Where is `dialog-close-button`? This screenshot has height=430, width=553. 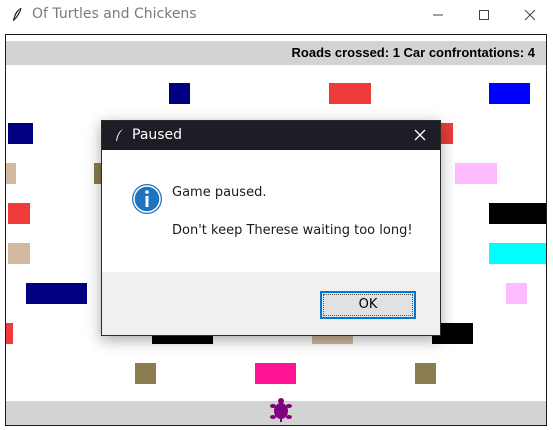 dialog-close-button is located at coordinates (420, 135).